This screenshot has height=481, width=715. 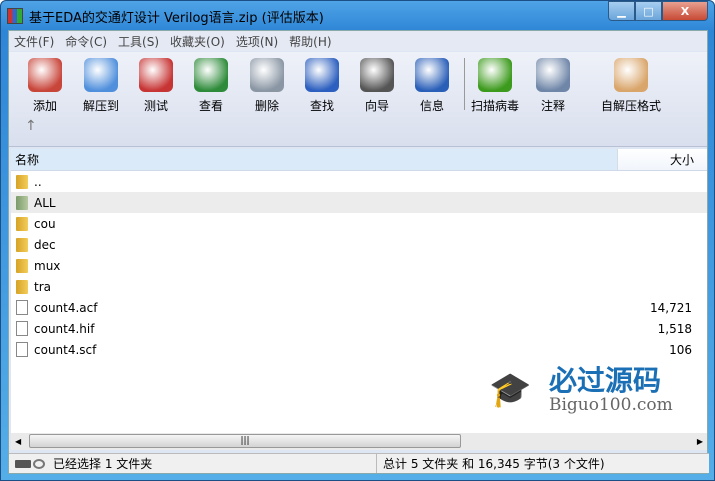 What do you see at coordinates (257, 41) in the screenshot?
I see `menu-item-4: 选项(N)` at bounding box center [257, 41].